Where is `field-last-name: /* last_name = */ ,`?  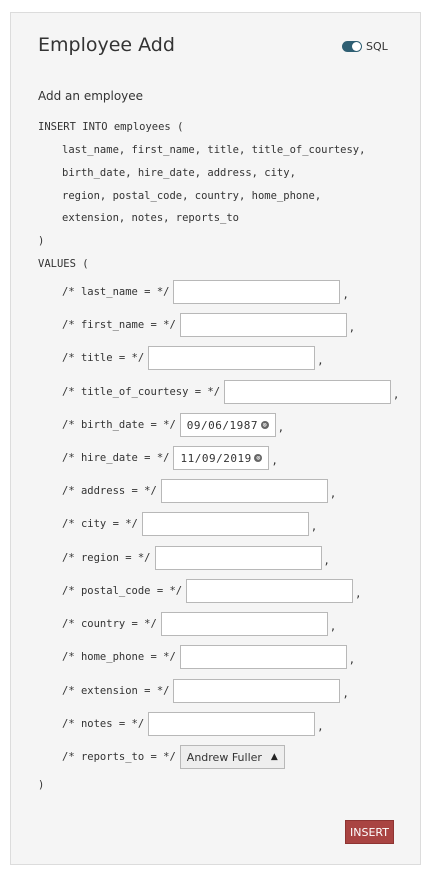
field-last-name: /* last_name = */ , is located at coordinates (205, 292).